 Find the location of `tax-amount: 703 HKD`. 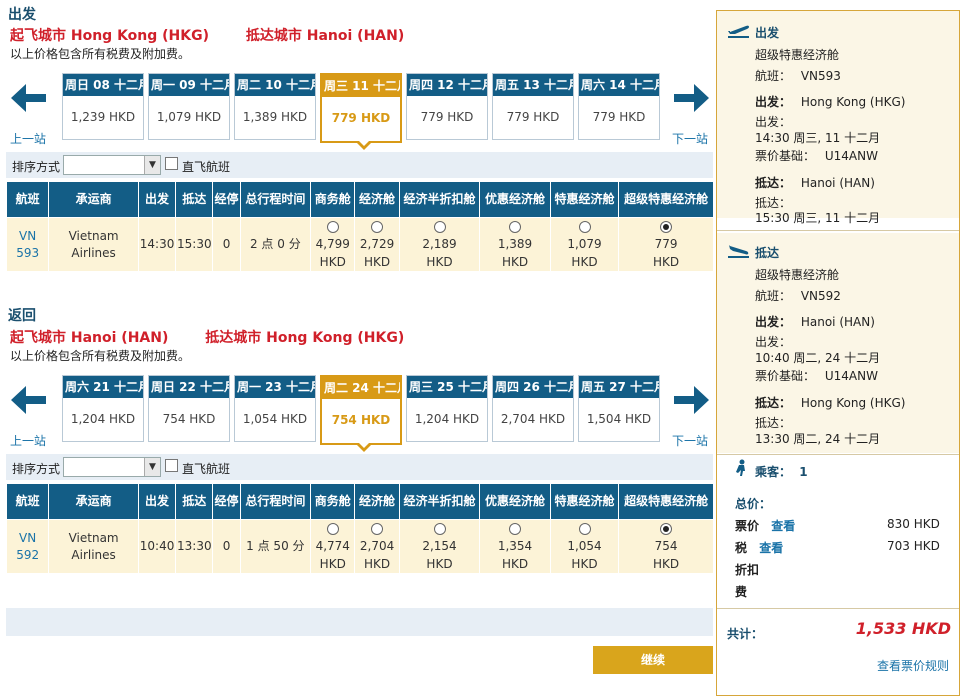

tax-amount: 703 HKD is located at coordinates (913, 546).